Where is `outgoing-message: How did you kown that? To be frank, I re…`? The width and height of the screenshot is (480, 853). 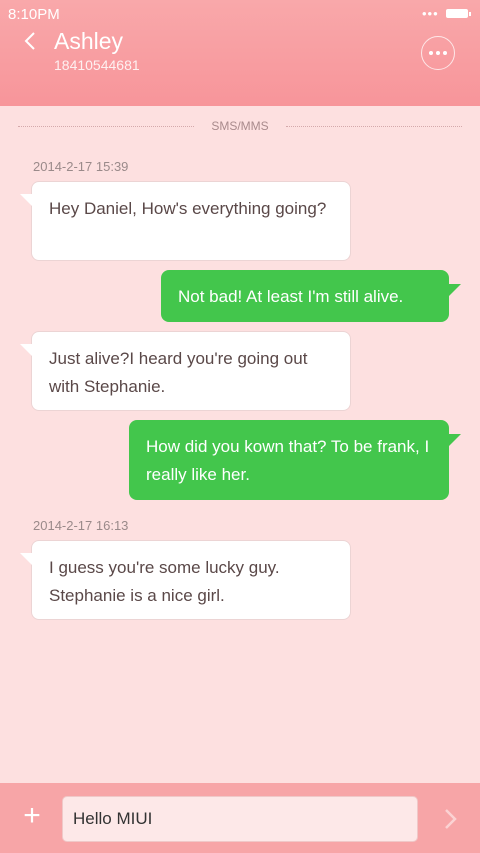 outgoing-message: How did you kown that? To be frank, I re… is located at coordinates (295, 460).